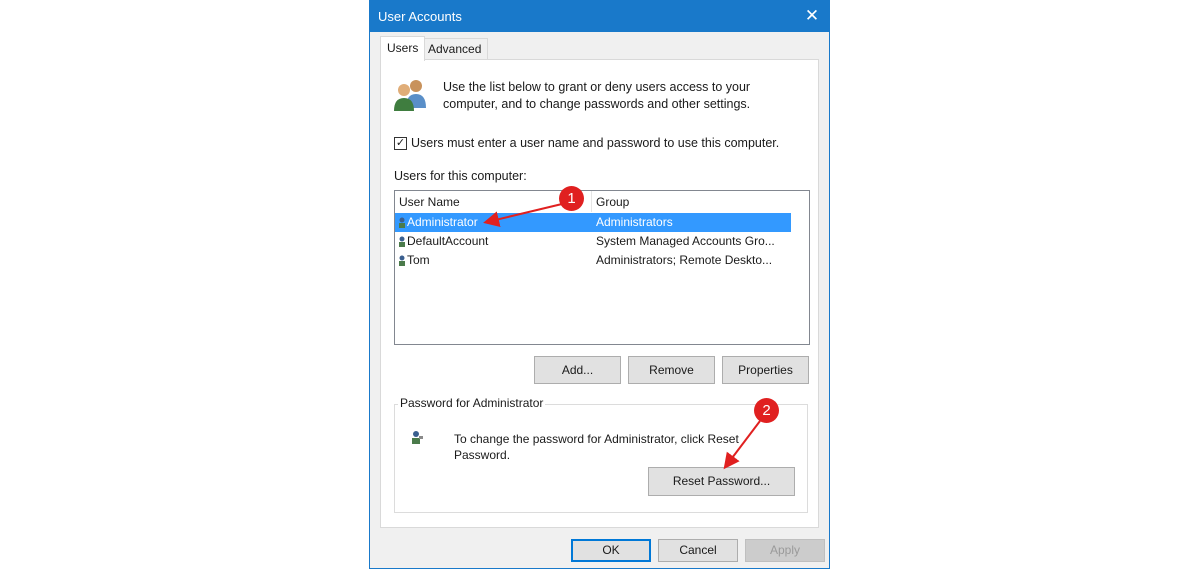  I want to click on callout-step-2: 2, so click(766, 410).